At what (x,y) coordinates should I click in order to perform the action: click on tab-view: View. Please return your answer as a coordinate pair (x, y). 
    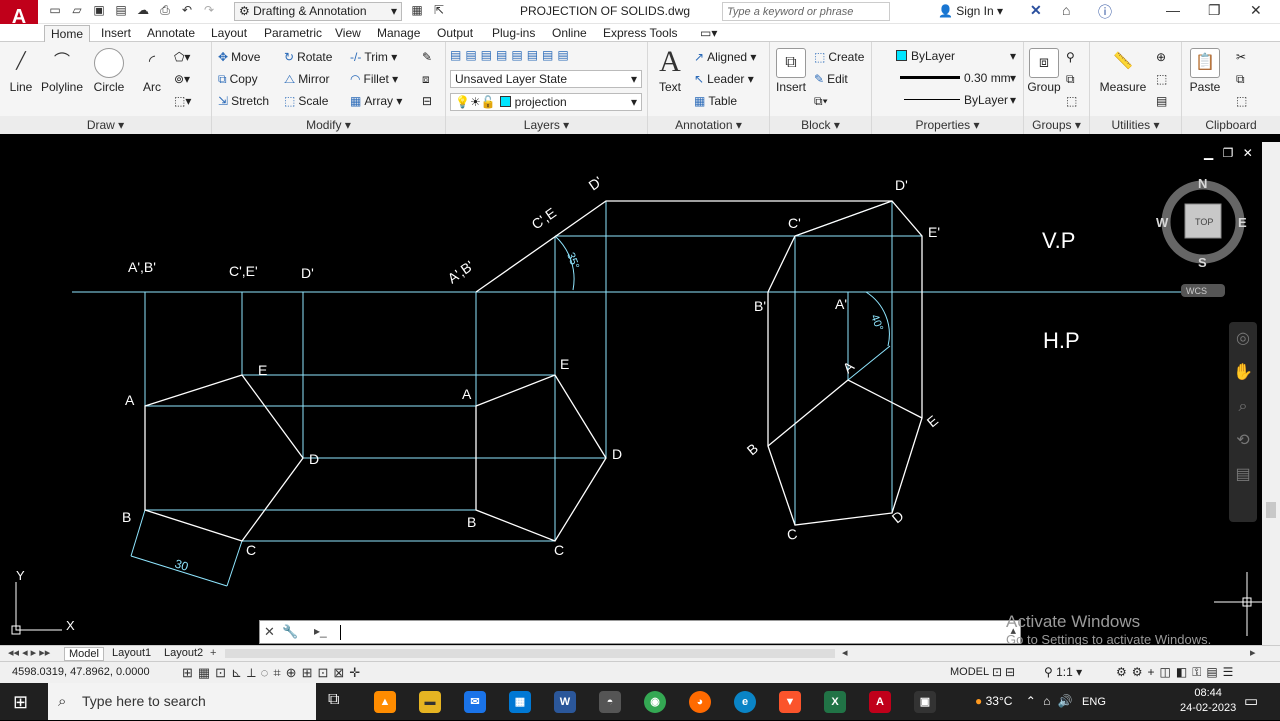
    Looking at the image, I should click on (348, 33).